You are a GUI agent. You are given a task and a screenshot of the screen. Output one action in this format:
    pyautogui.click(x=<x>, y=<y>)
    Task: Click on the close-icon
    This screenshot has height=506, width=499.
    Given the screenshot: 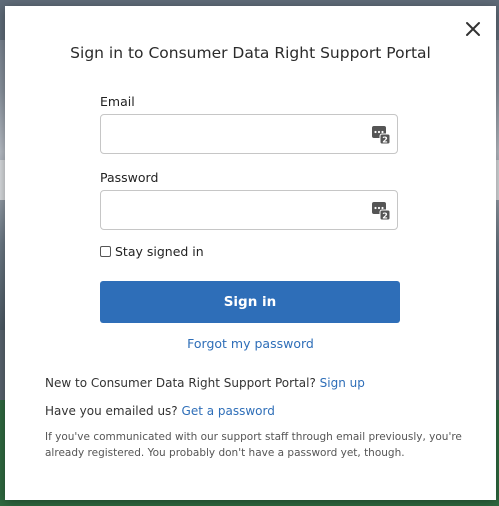 What is the action you would take?
    pyautogui.click(x=473, y=29)
    